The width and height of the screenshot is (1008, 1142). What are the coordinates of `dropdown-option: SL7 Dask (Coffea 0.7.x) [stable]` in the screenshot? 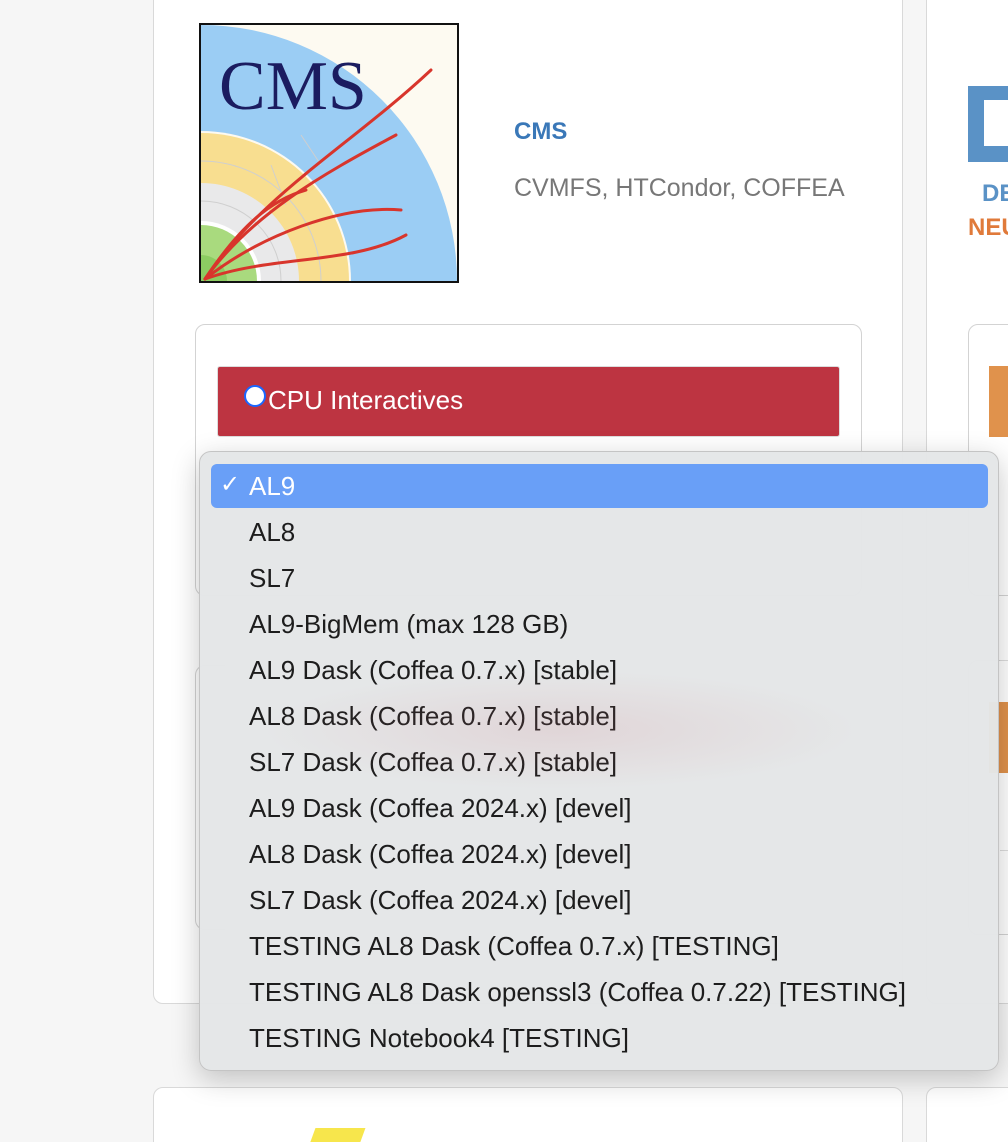 It's located at (599, 762).